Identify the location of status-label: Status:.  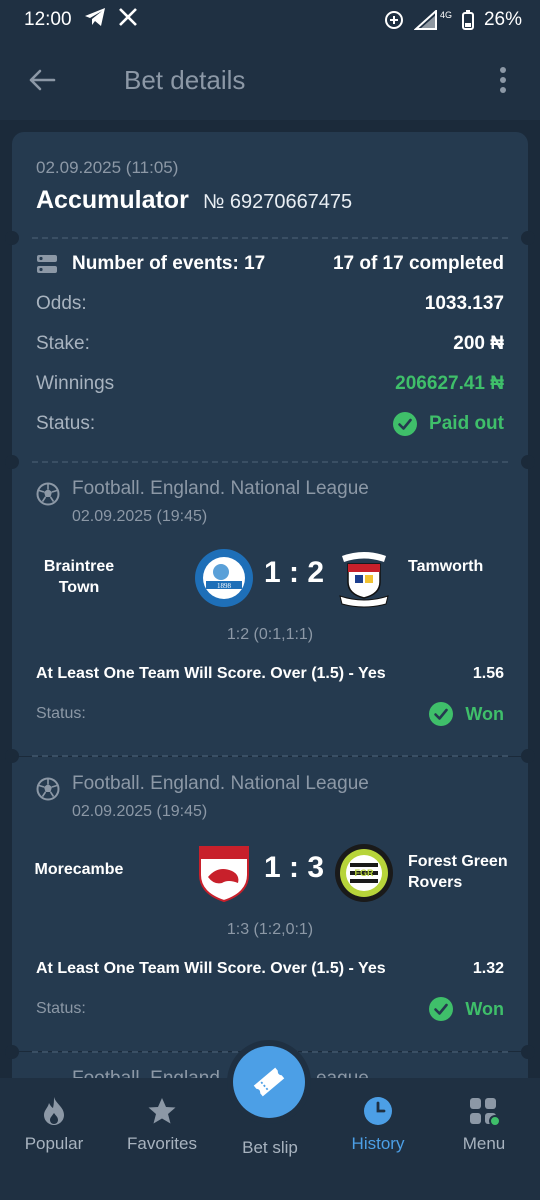
(66, 423).